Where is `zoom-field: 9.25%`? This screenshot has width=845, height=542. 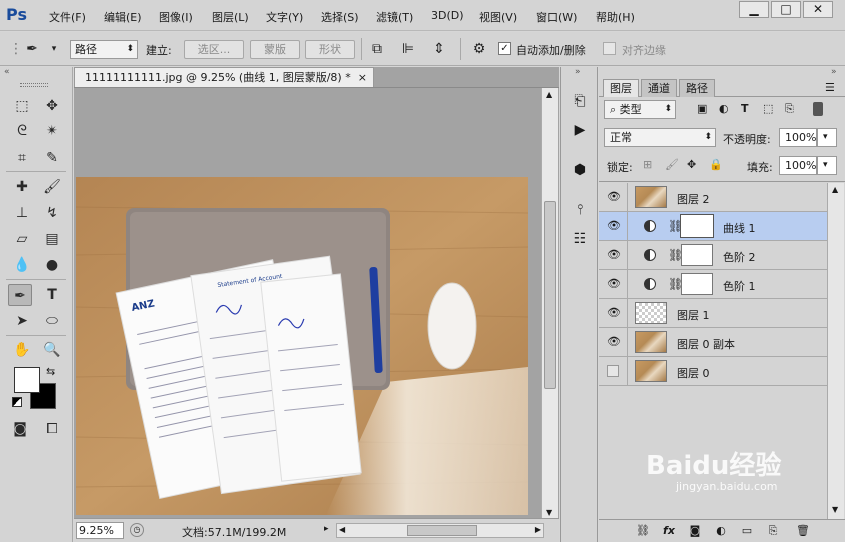
zoom-field: 9.25% is located at coordinates (100, 530).